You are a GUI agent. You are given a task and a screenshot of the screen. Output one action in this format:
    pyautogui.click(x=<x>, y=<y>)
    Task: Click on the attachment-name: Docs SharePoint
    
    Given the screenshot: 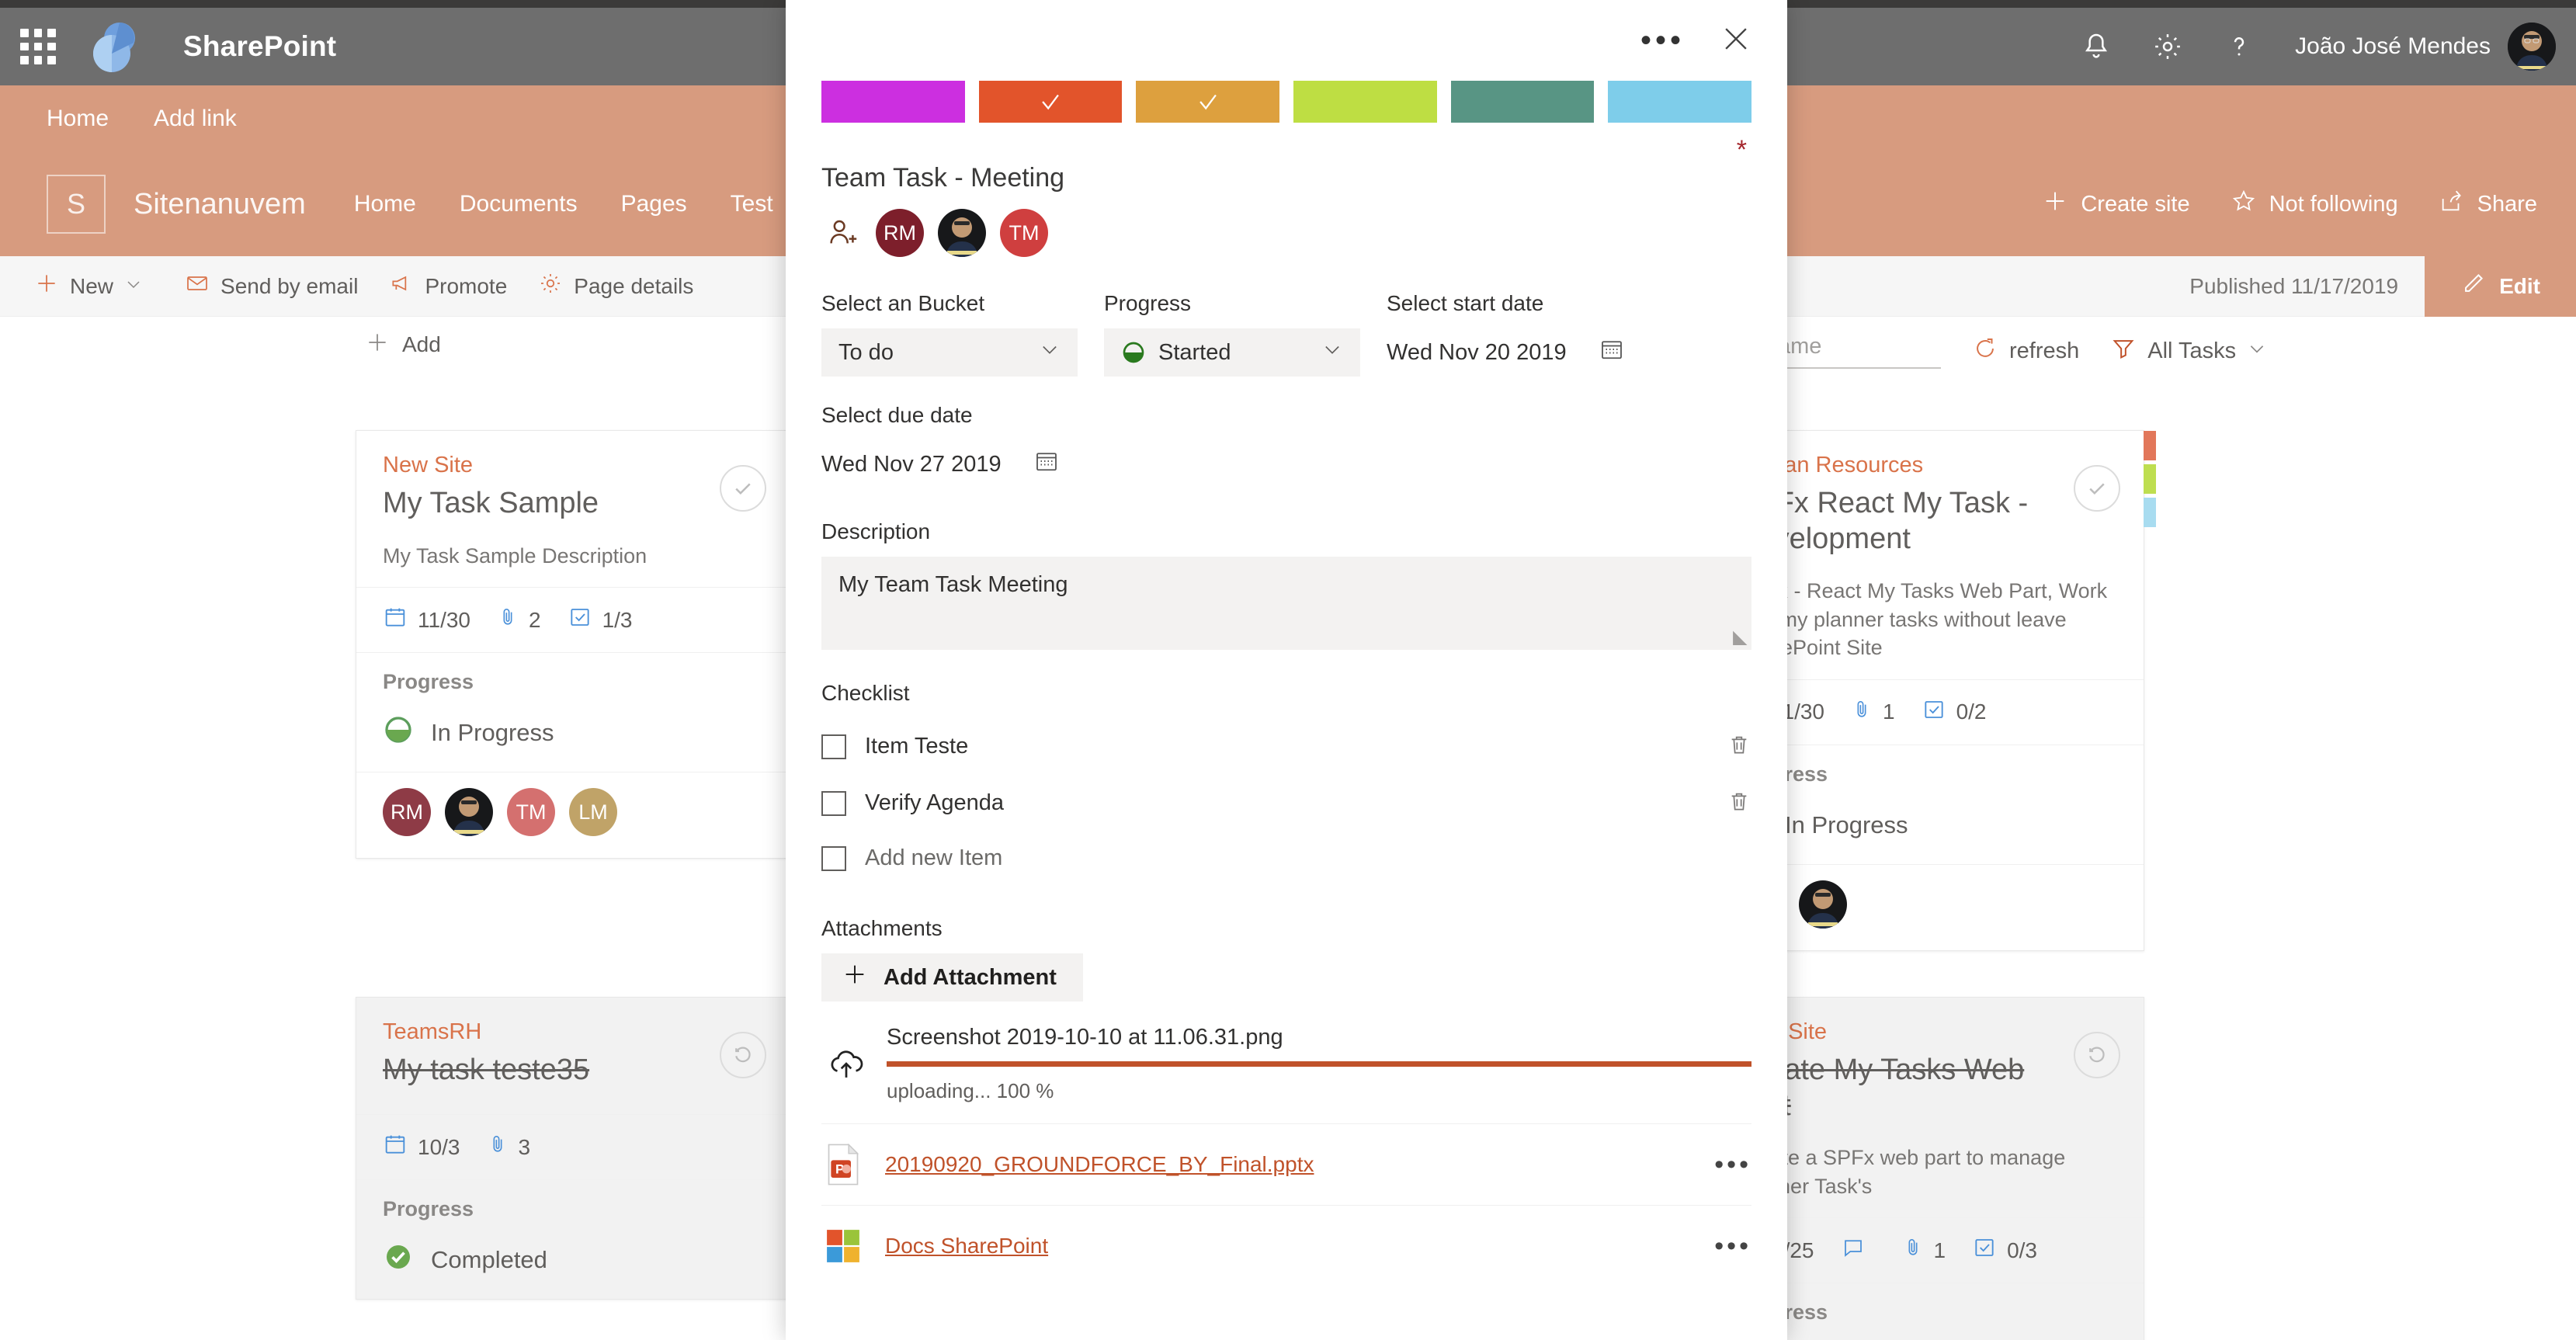 What is the action you would take?
    pyautogui.click(x=966, y=1246)
    